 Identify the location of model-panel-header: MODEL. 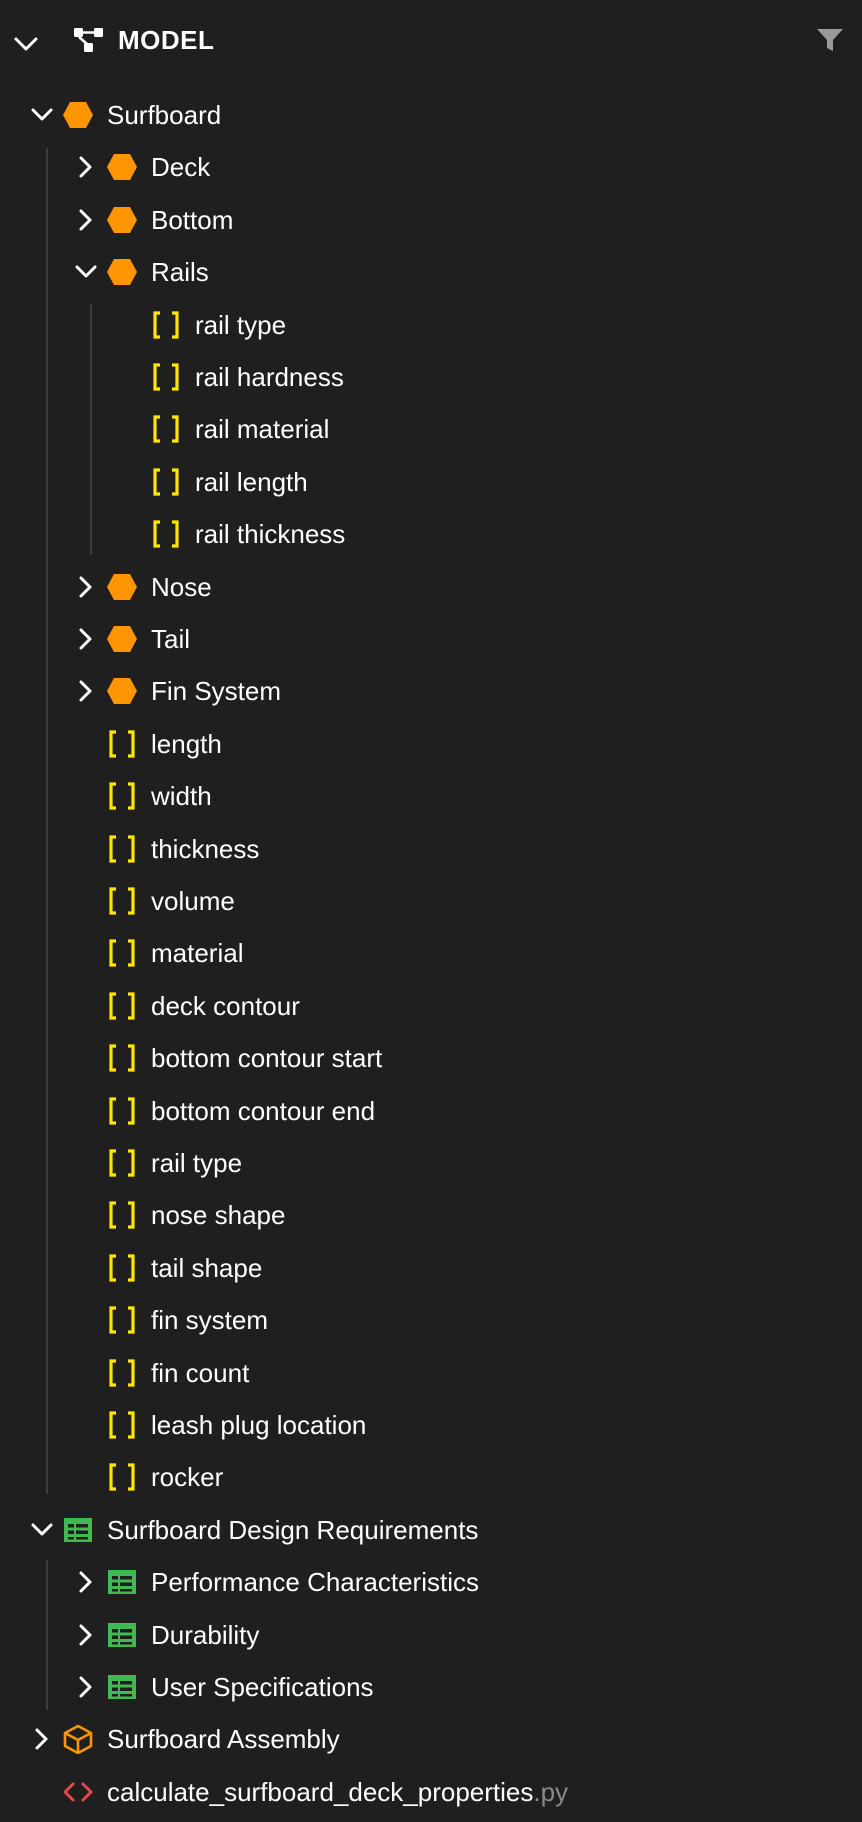
(431, 40).